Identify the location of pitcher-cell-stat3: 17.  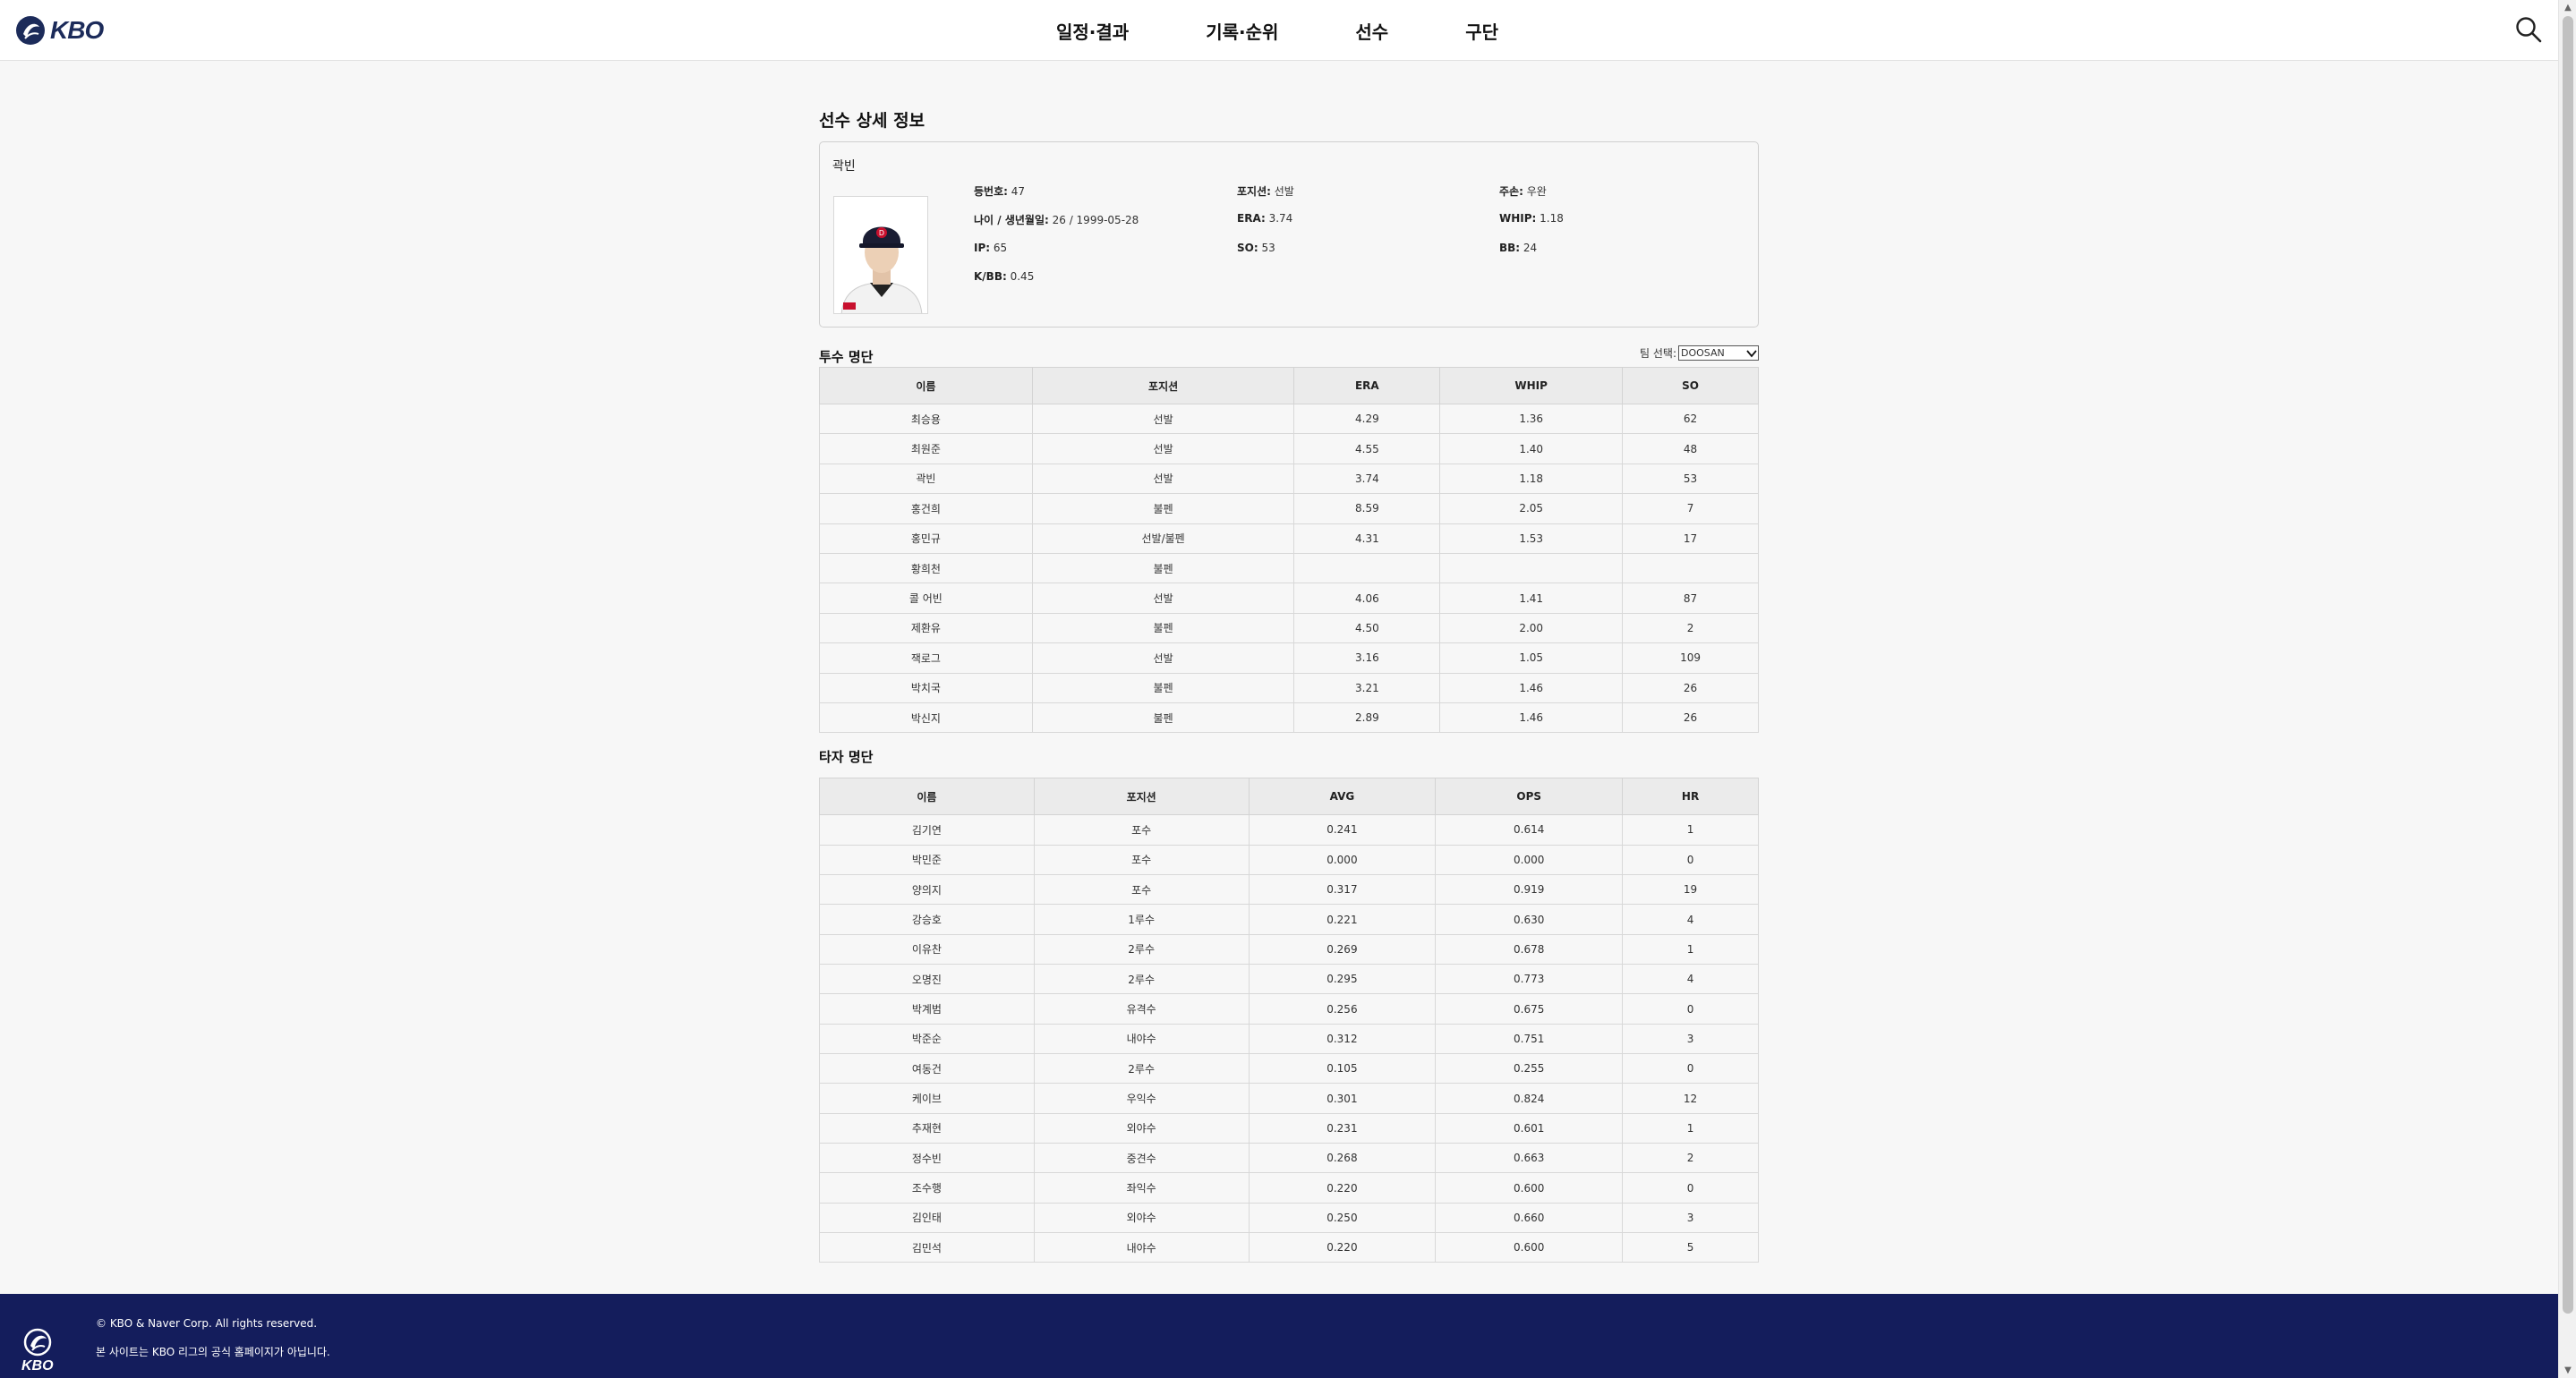
(1690, 539).